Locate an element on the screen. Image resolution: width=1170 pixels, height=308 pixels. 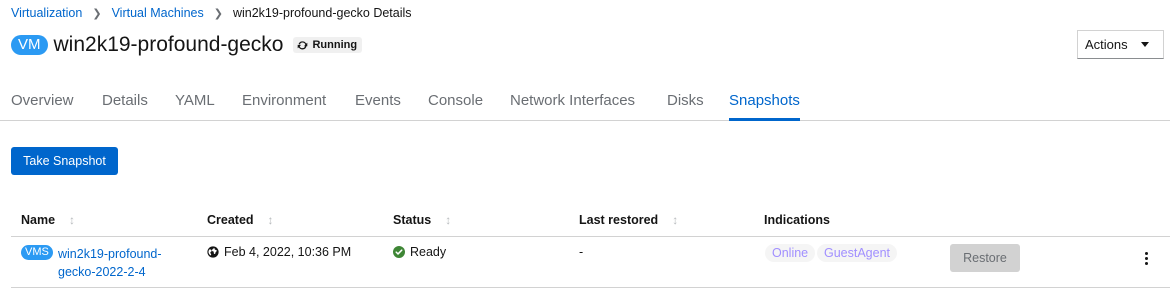
page-header: VM win2k19-profound-gecko Running is located at coordinates (187, 45).